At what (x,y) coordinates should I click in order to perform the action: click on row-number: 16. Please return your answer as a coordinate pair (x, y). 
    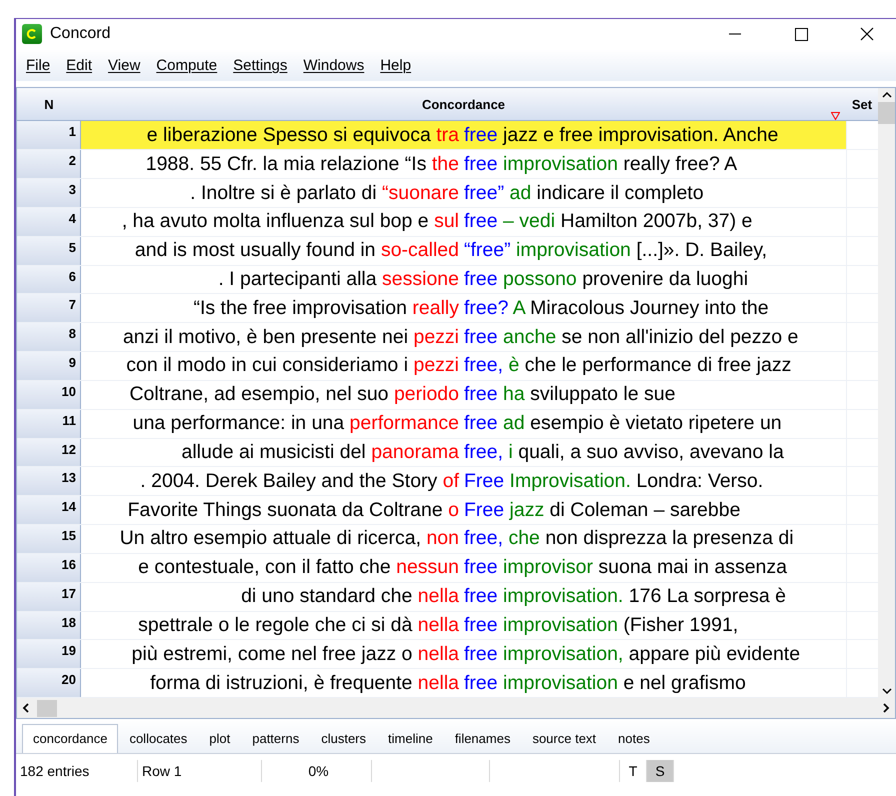
    Looking at the image, I should click on (49, 568).